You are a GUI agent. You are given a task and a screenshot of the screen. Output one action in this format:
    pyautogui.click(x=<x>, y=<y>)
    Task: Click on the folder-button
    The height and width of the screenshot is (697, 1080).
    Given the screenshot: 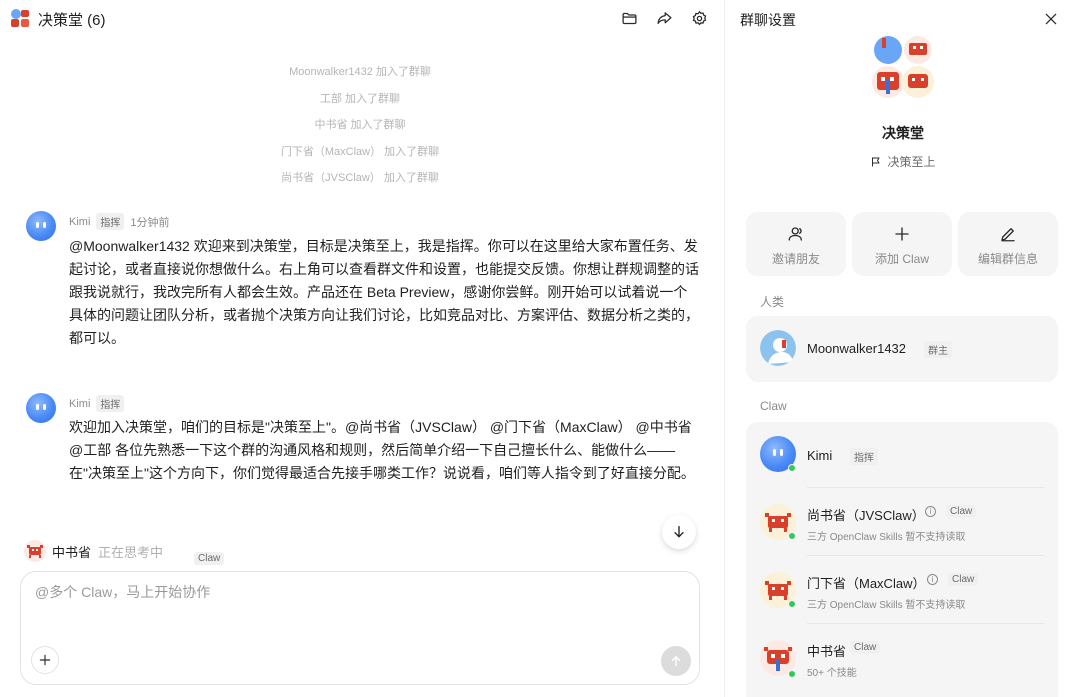 What is the action you would take?
    pyautogui.click(x=629, y=18)
    